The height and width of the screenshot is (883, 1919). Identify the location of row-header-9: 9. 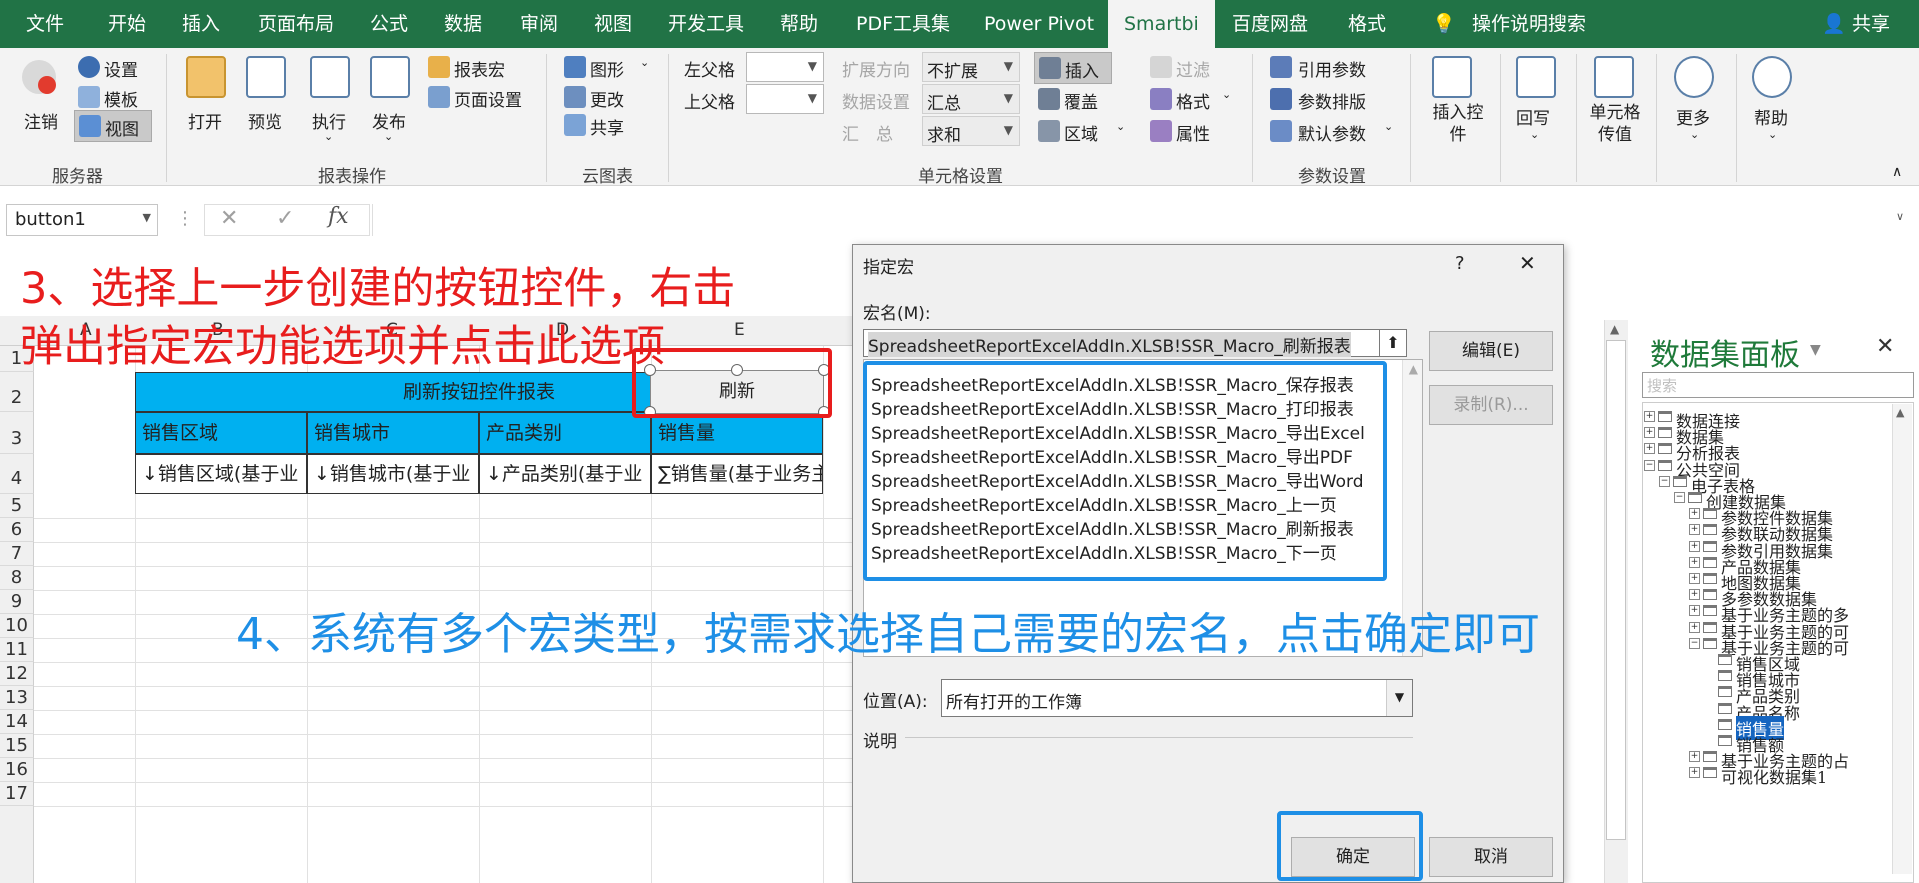
(17, 602).